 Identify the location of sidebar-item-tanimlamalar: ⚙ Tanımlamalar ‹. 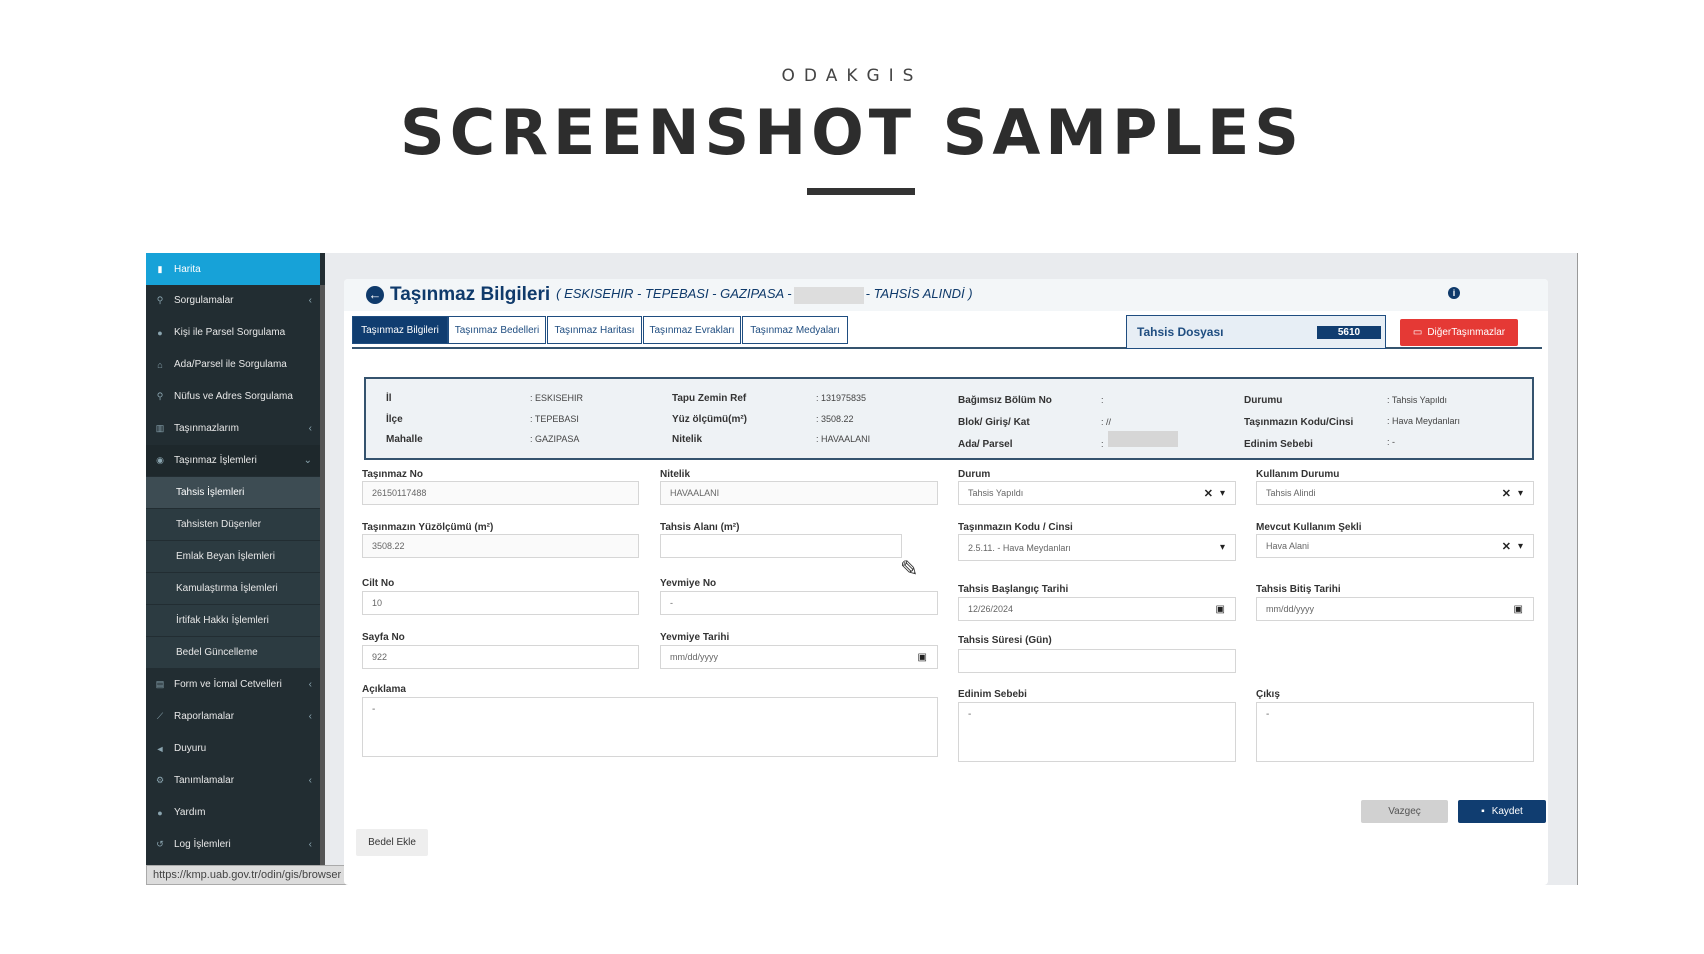
(233, 780).